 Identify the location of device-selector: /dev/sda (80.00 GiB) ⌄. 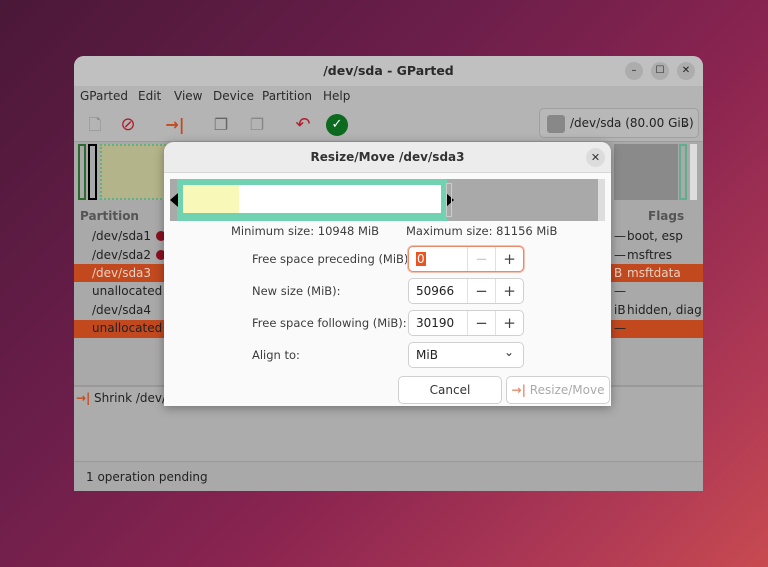
(619, 123).